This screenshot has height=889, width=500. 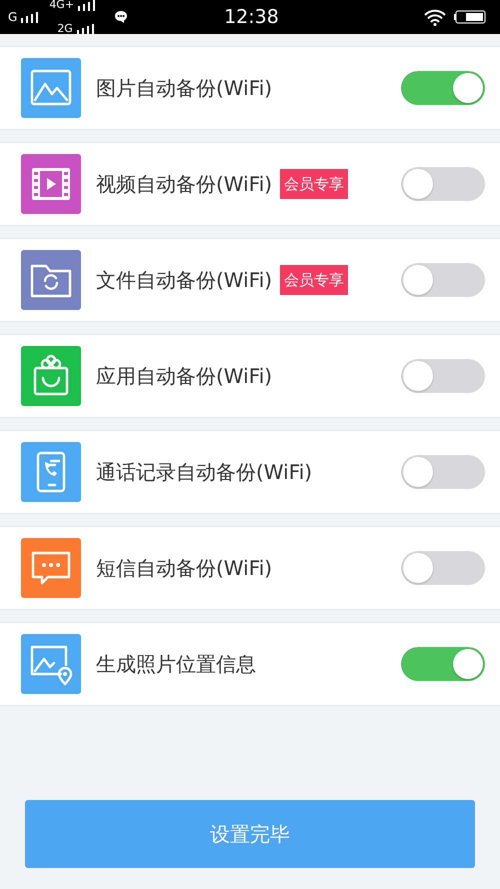 I want to click on setting-label: 生成照片位置信息, so click(x=176, y=664).